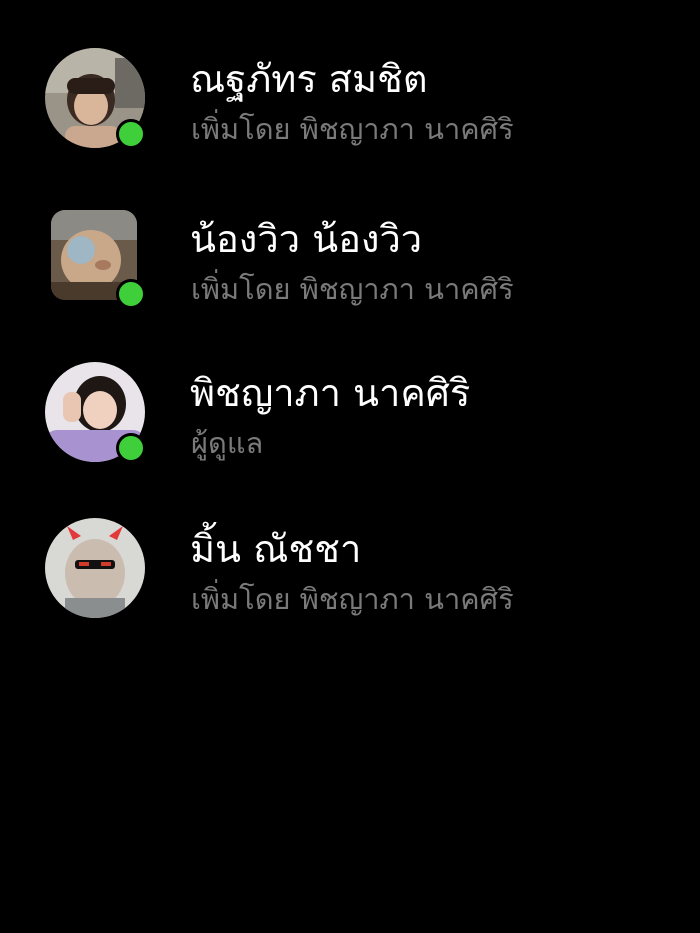 The width and height of the screenshot is (700, 933). I want to click on member-name: ณฐภัทร สมชิต, so click(309, 79).